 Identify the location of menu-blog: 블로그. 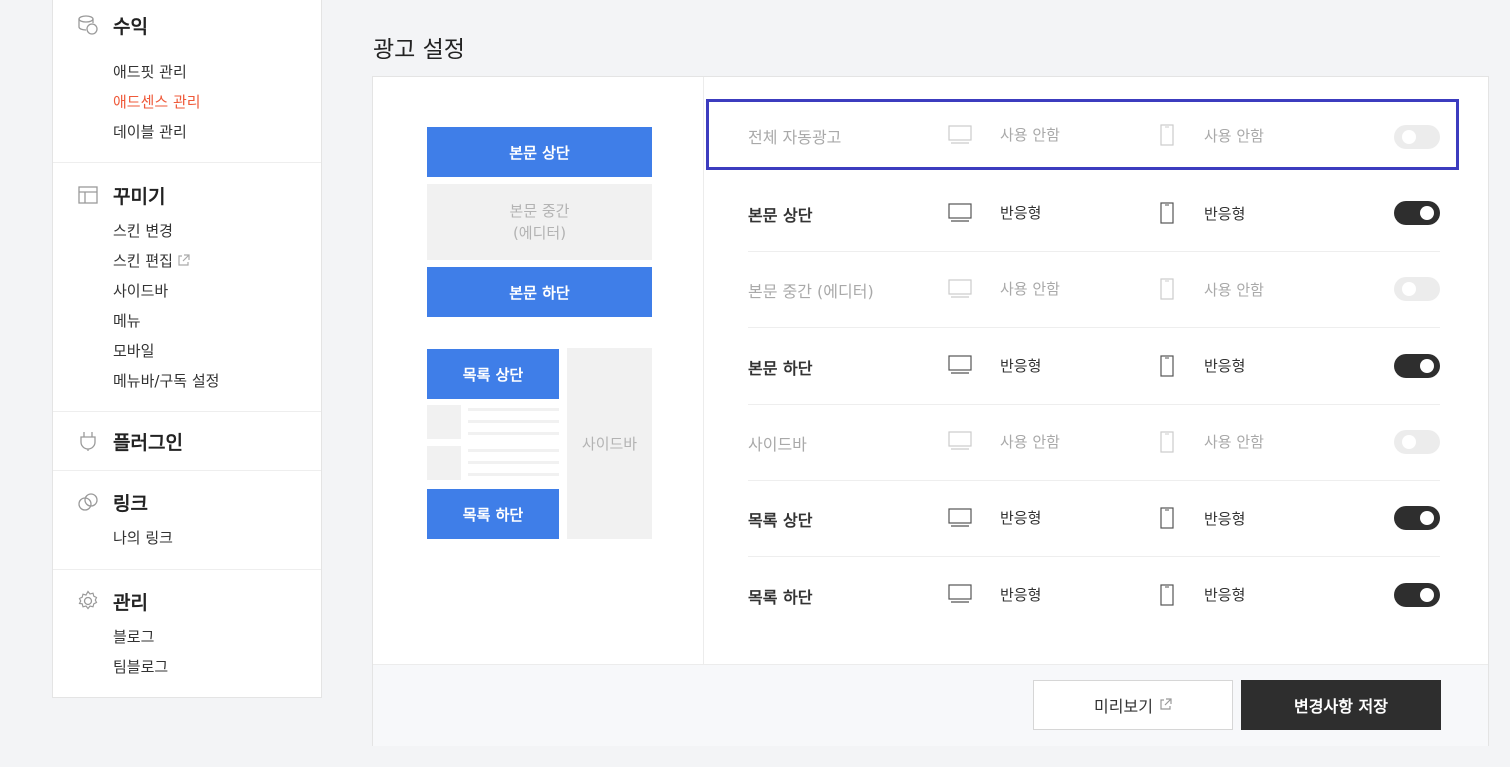
(133, 636).